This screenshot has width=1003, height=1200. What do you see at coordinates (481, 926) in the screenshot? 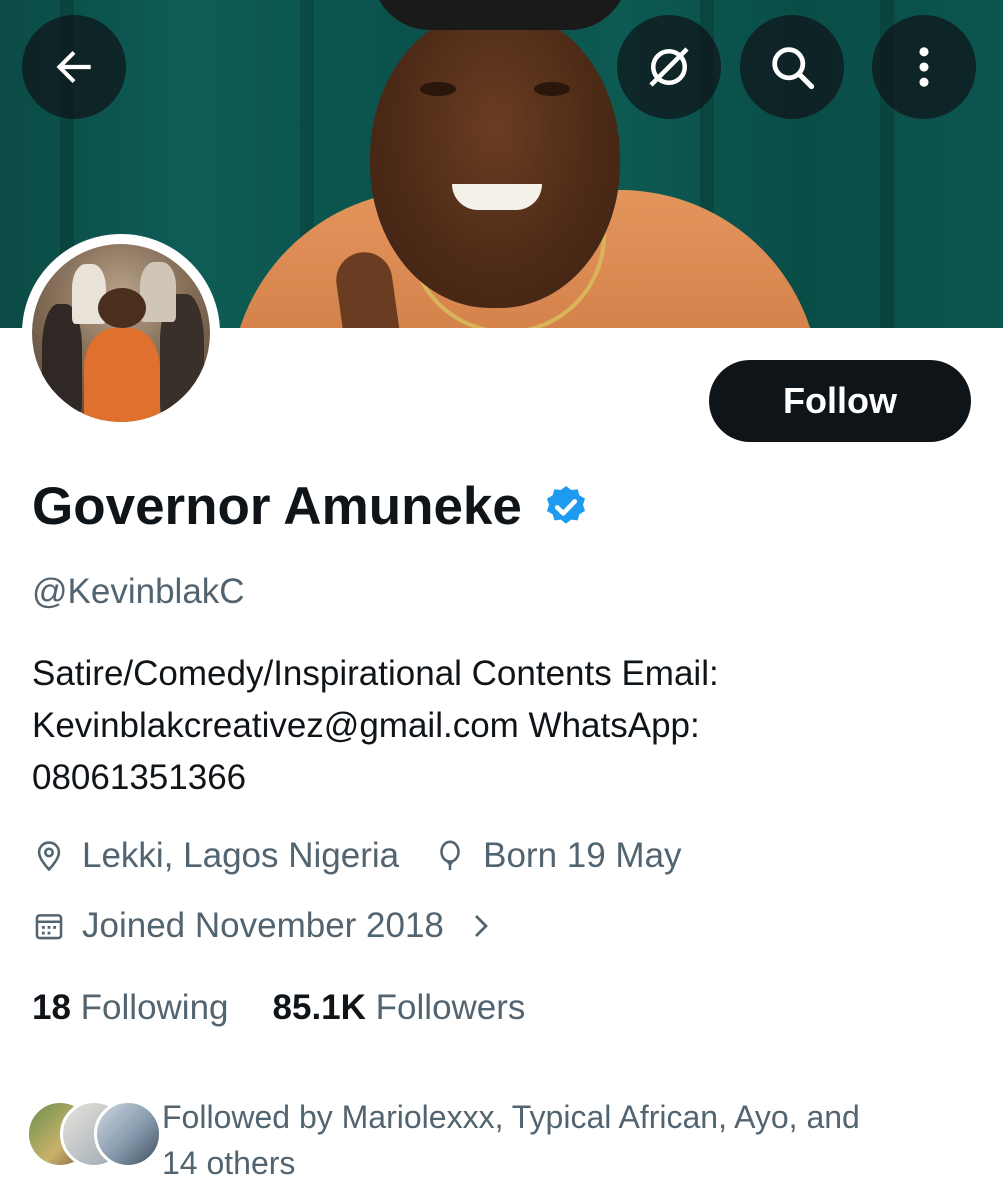
I see `chevron-right-icon` at bounding box center [481, 926].